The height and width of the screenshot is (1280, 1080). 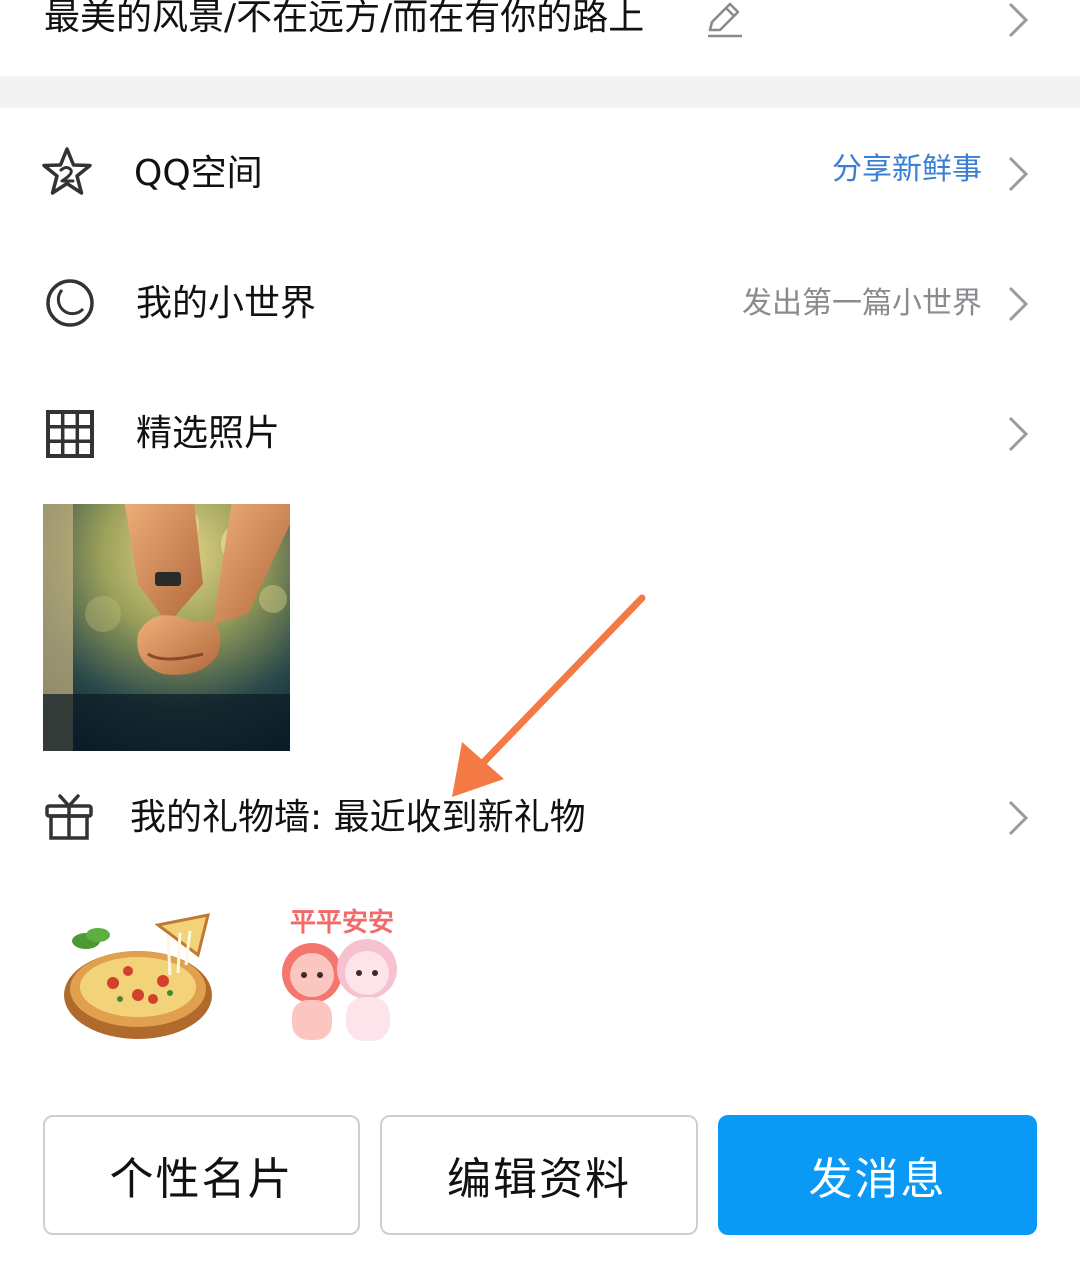 What do you see at coordinates (862, 303) in the screenshot?
I see `row-sub-my-world: 发出第一篇小世界` at bounding box center [862, 303].